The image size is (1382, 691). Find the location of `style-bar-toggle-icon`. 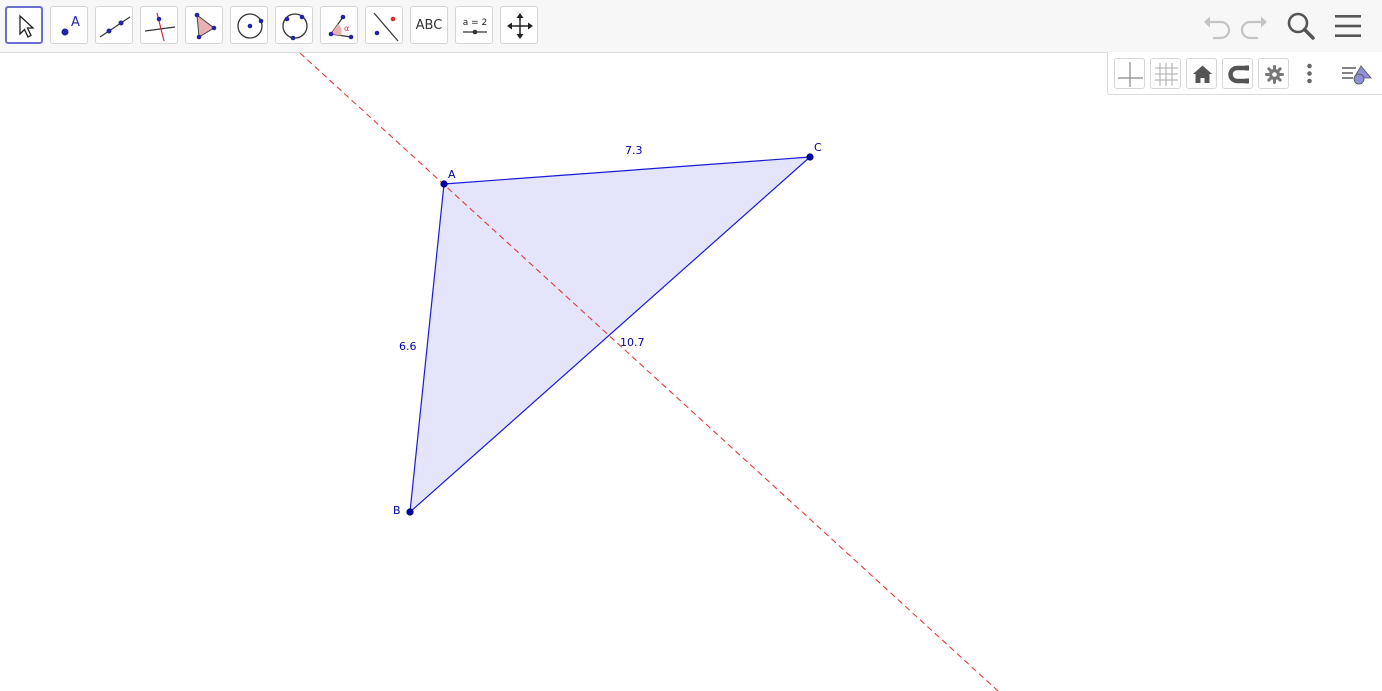

style-bar-toggle-icon is located at coordinates (1357, 75).